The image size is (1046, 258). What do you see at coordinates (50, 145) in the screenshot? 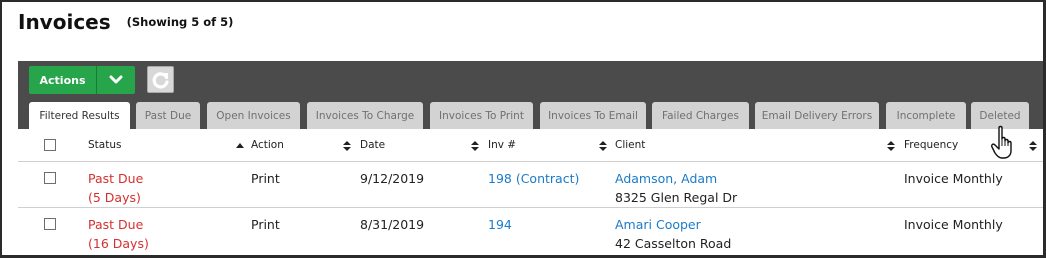
I see `select-all-checkbox` at bounding box center [50, 145].